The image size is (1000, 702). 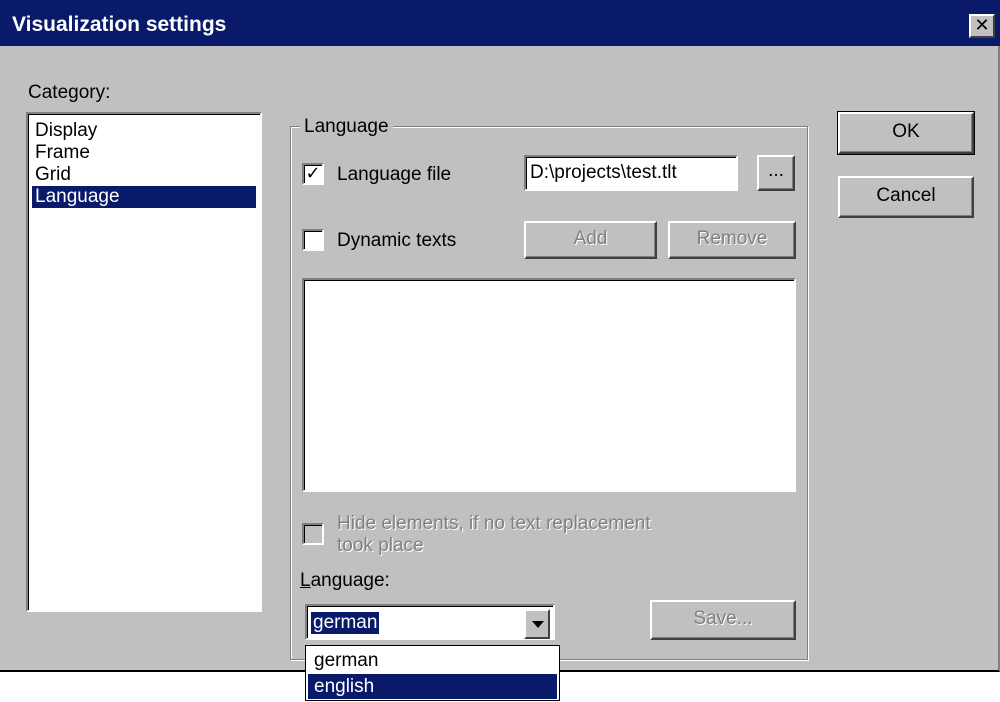 I want to click on language-combobox-value: german, so click(x=345, y=623).